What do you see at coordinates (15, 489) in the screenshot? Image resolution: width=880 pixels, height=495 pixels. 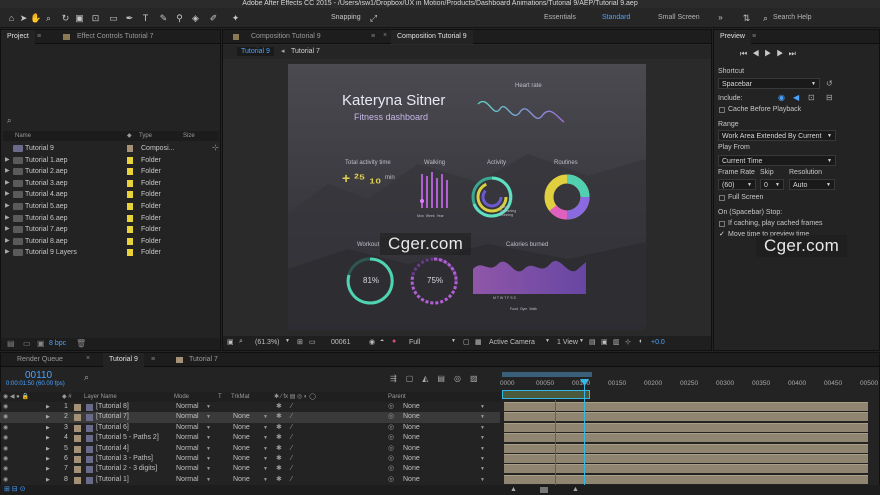 I see `expand-layer-switches-icon: ⊞ ⊟ ⊙` at bounding box center [15, 489].